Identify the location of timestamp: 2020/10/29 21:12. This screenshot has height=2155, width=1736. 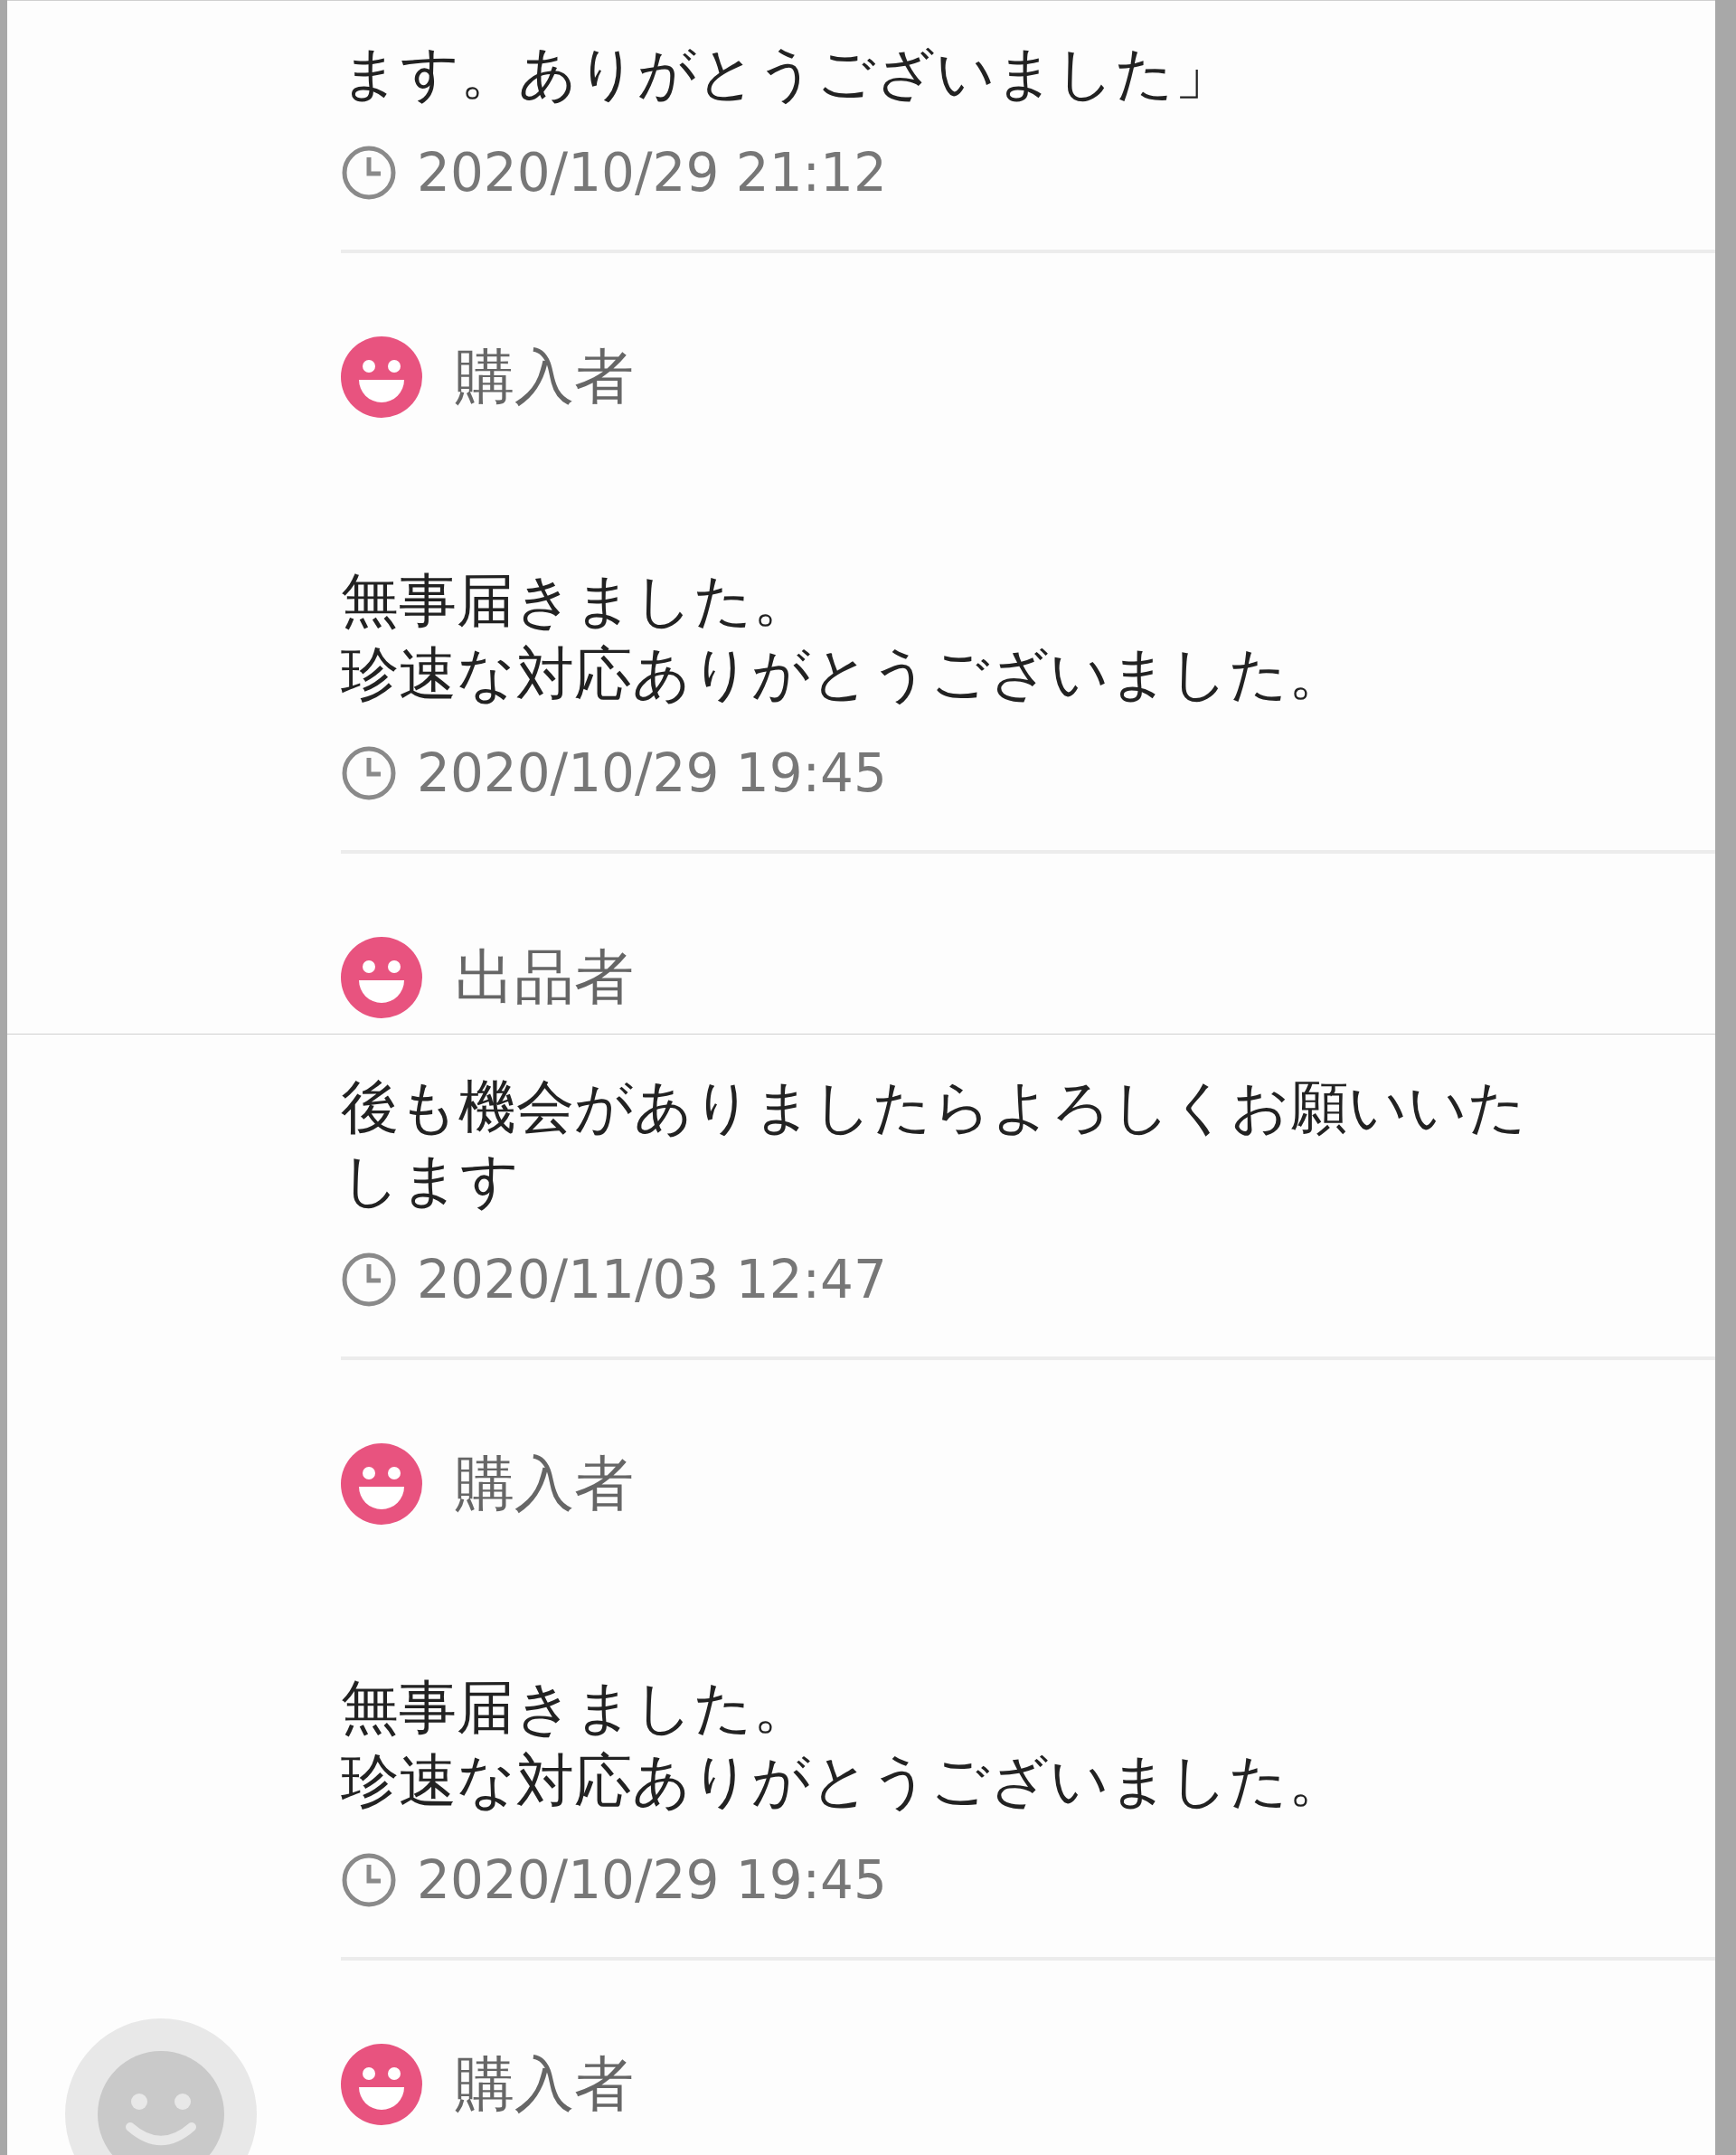
(652, 173).